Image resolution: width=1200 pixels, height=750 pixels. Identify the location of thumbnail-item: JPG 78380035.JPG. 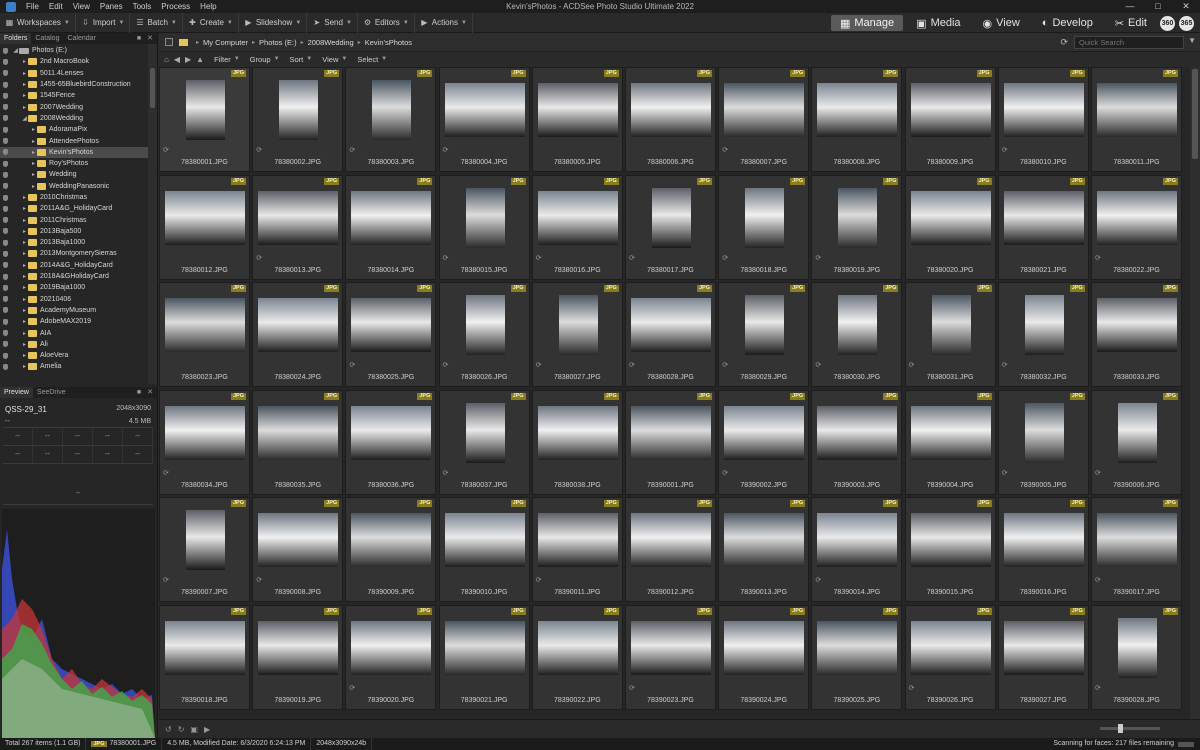
(298, 442).